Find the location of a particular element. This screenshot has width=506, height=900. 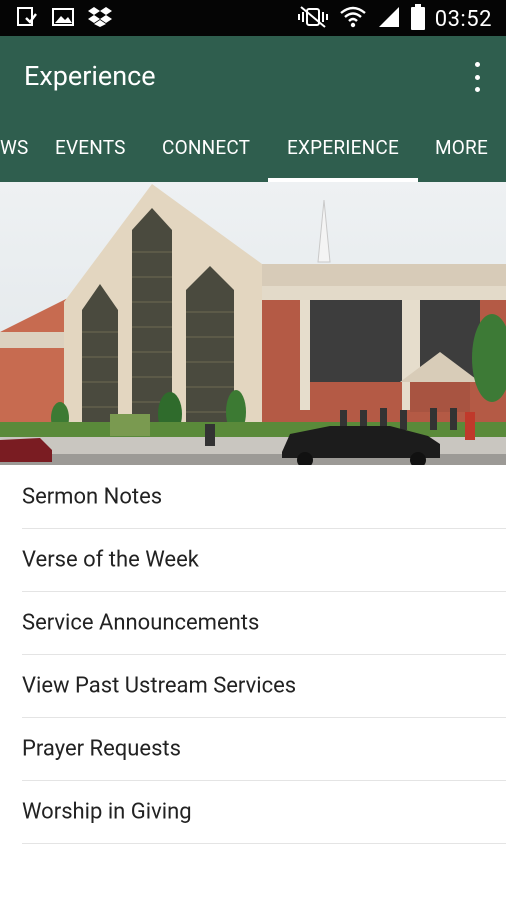

list-item-sermon-notes: Sermon Notes is located at coordinates (264, 497).